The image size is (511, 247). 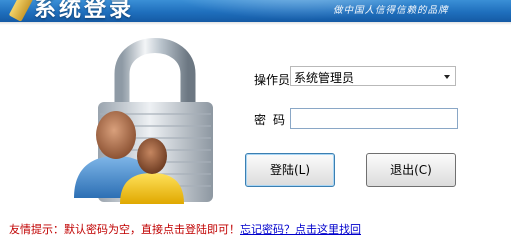 What do you see at coordinates (447, 77) in the screenshot?
I see `chevron-down-icon` at bounding box center [447, 77].